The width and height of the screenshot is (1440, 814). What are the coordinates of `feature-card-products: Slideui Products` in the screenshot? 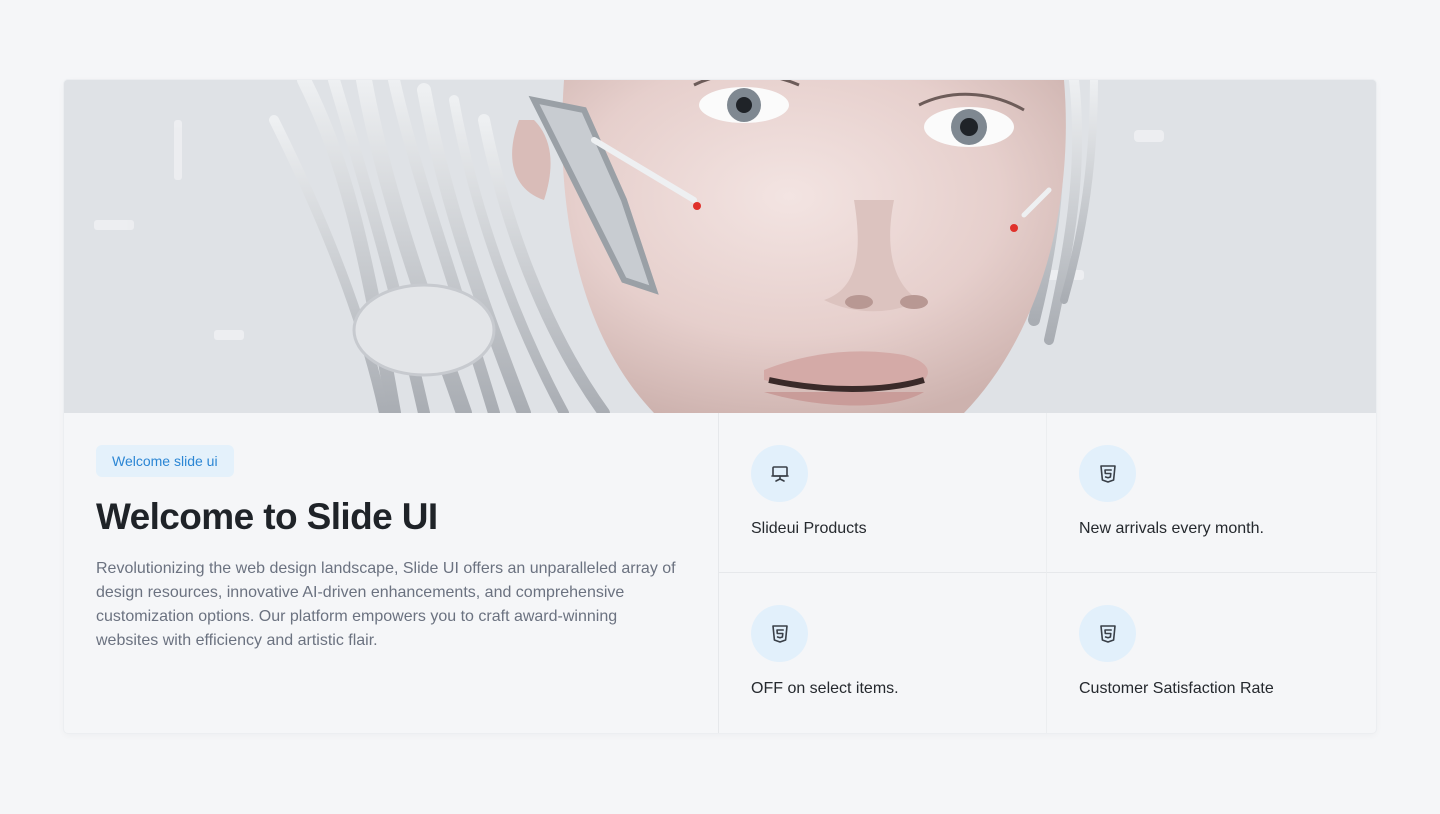 It's located at (883, 493).